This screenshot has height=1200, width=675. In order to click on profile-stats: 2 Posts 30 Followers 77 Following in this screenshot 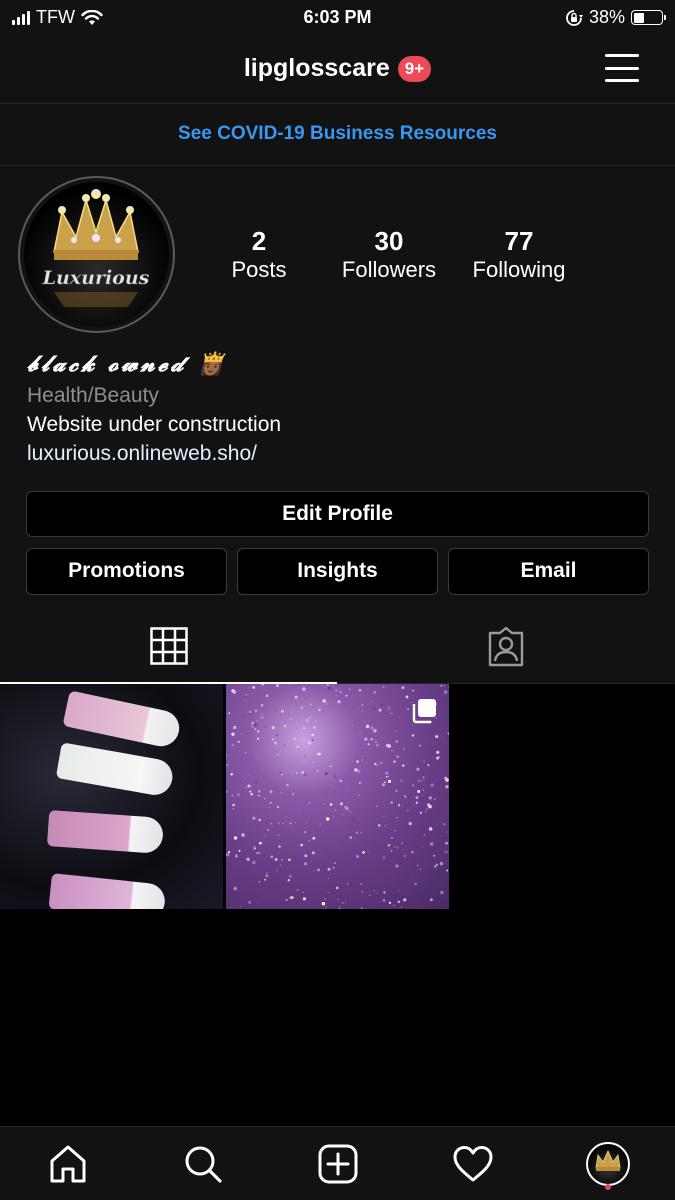, I will do `click(389, 255)`.